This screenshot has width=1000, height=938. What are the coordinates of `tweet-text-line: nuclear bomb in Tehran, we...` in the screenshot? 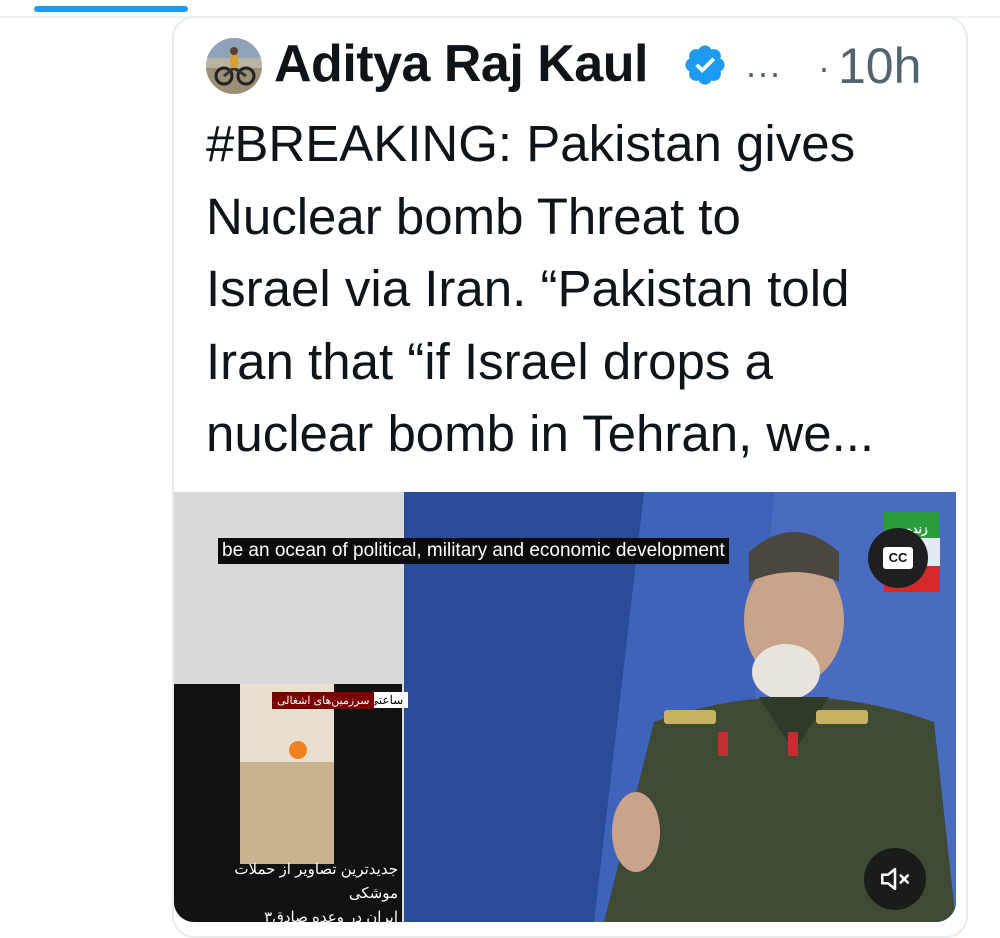 It's located at (540, 433).